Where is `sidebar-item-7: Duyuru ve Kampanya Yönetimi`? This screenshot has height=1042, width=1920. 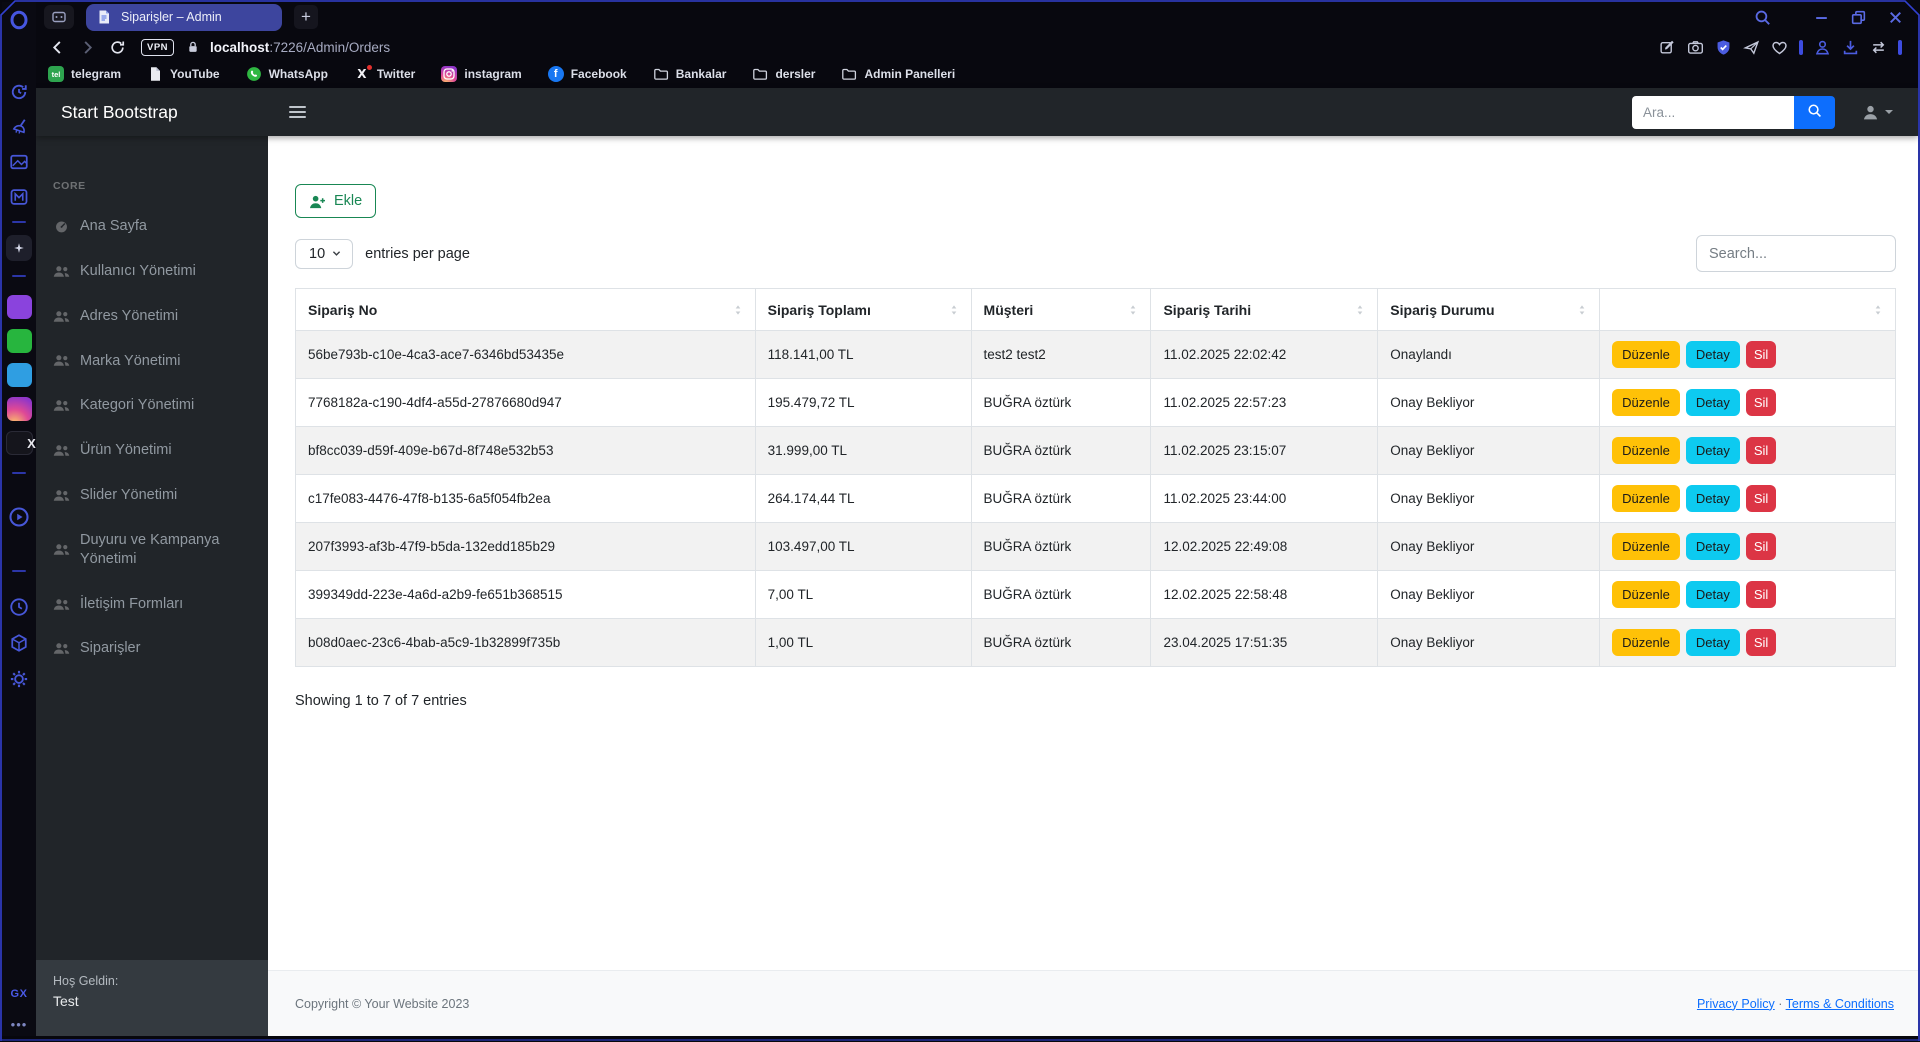
sidebar-item-7: Duyuru ve Kampanya Yönetimi is located at coordinates (152, 550).